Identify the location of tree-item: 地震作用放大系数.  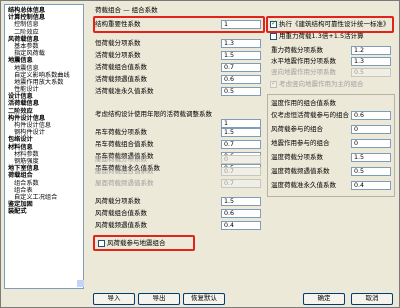
(45, 82).